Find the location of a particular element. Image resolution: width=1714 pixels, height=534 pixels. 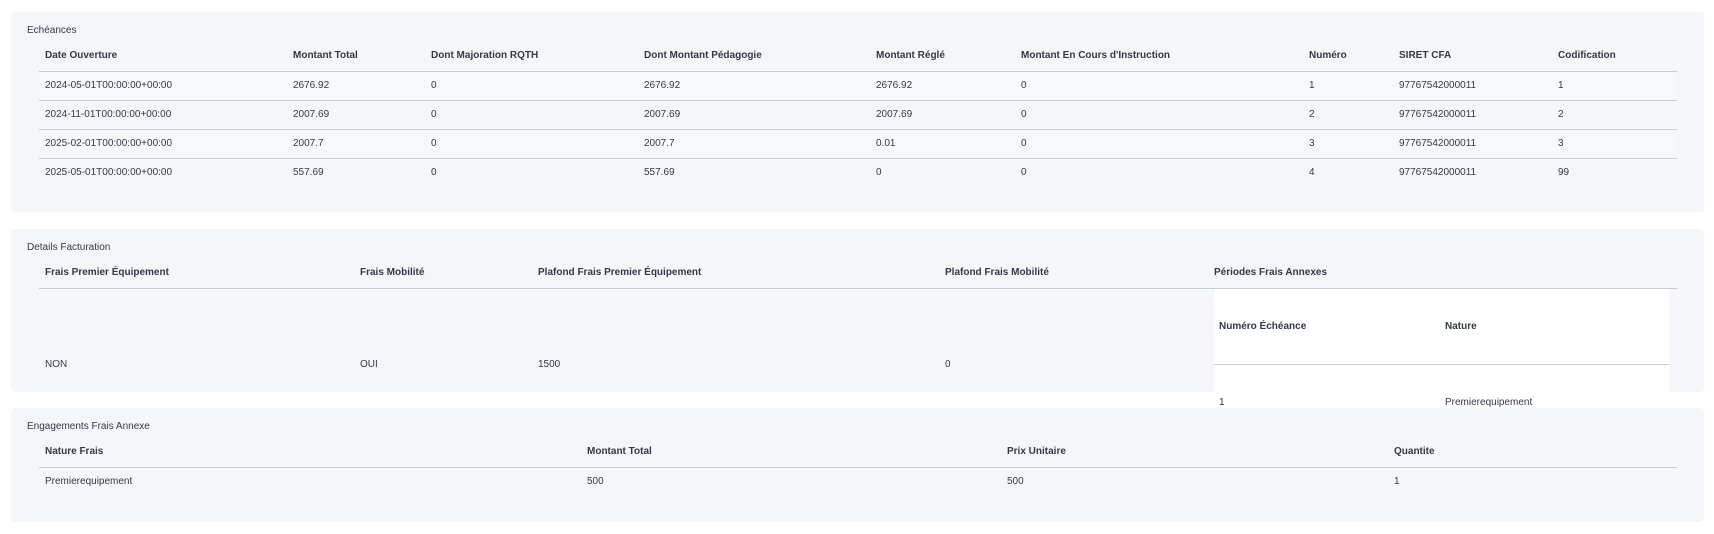

echeances-title: Echéances is located at coordinates (52, 30).